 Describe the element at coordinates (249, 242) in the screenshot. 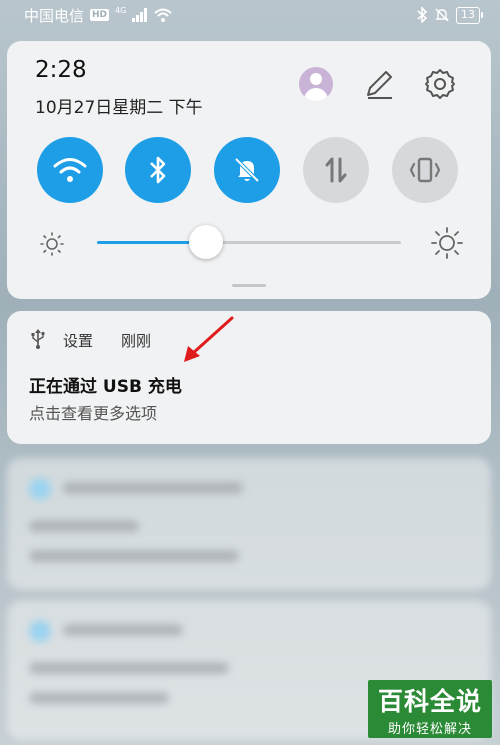

I see `brightness-slider` at that location.